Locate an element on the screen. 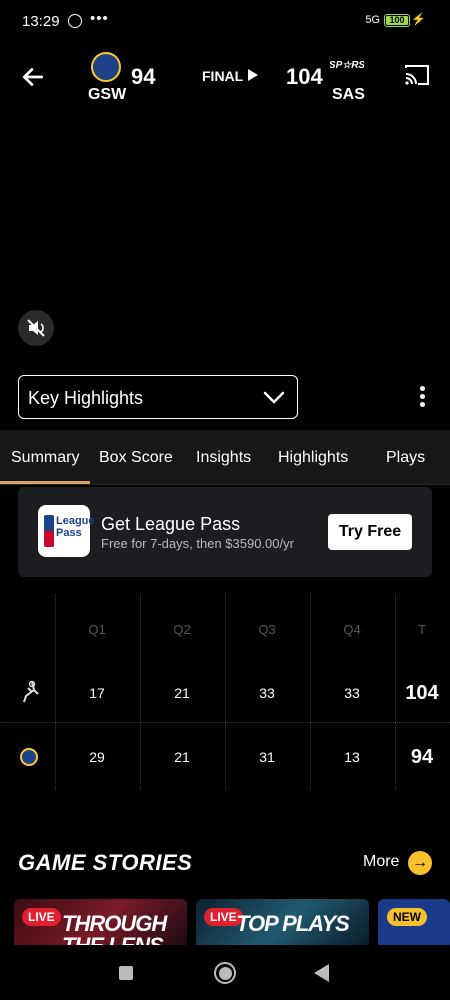 The image size is (450, 1000). home-score: 104 is located at coordinates (304, 76).